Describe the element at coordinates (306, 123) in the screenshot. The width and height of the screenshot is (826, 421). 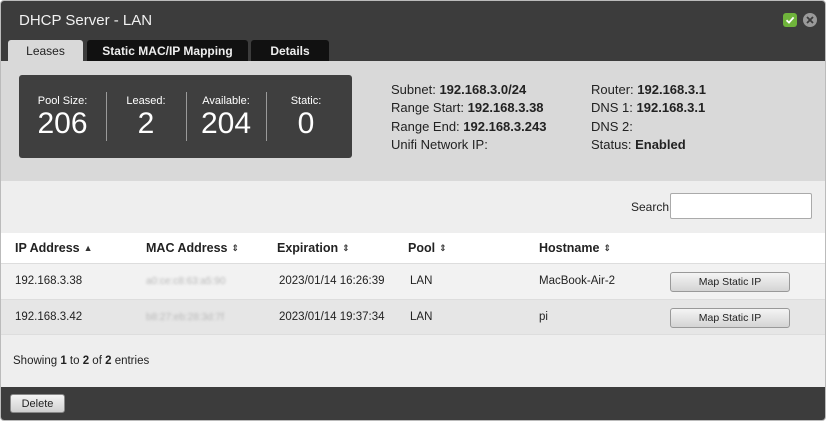
I see `stat-value: 0` at that location.